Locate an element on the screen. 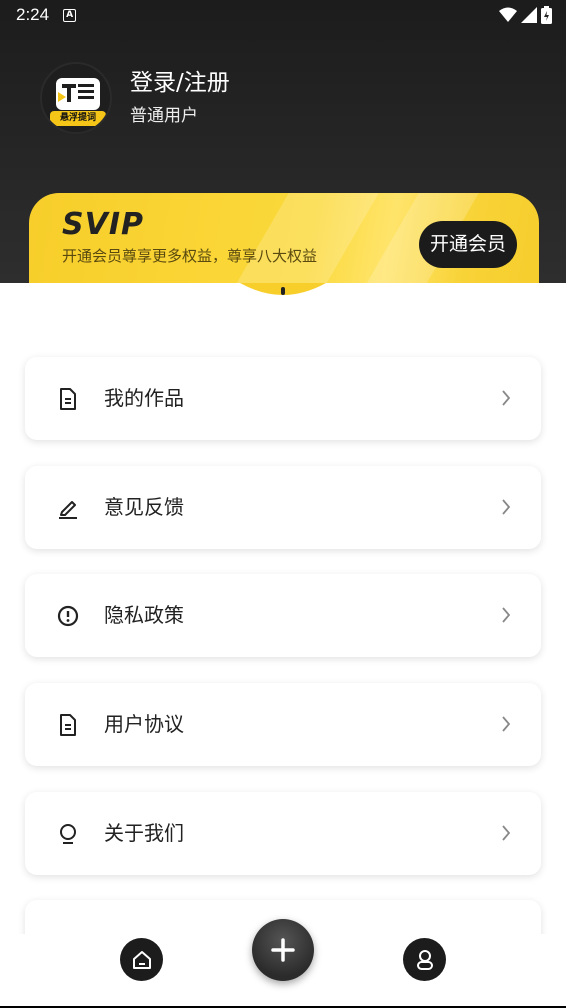 The image size is (566, 1008). svip-banner: SVIP 开通会员尊享更多权益，尊享八大权益 开通会员 is located at coordinates (284, 244).